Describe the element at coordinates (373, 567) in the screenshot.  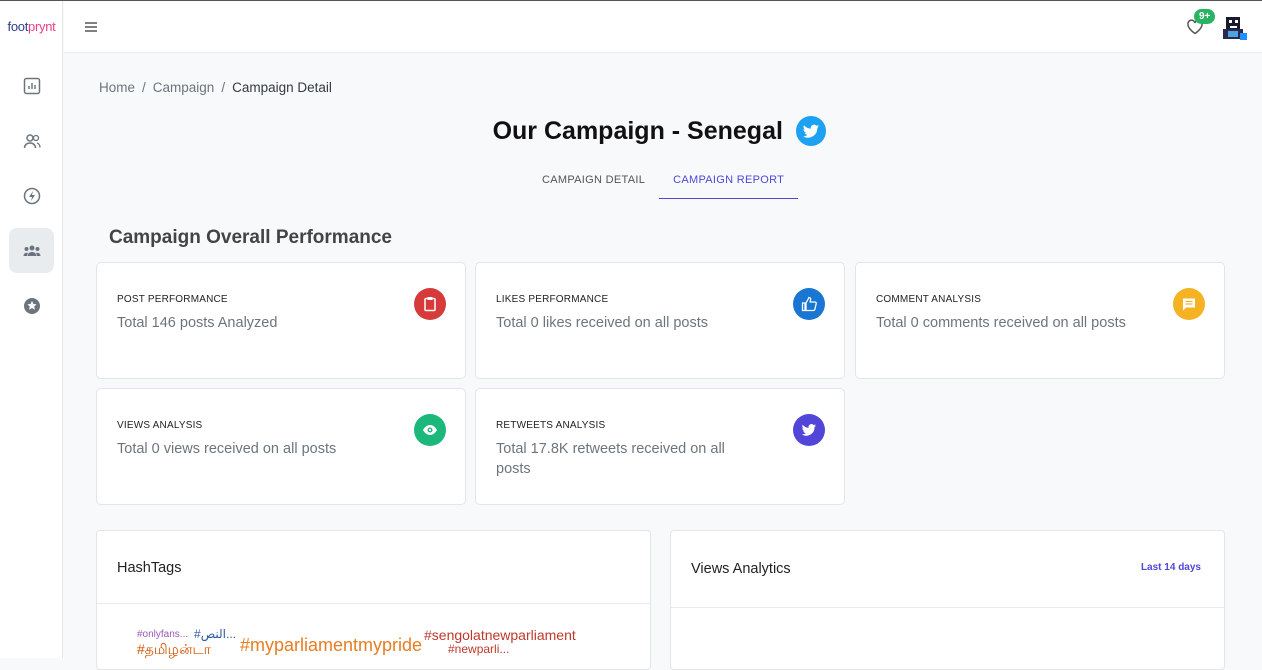
I see `hashtags-title: HashTags` at that location.